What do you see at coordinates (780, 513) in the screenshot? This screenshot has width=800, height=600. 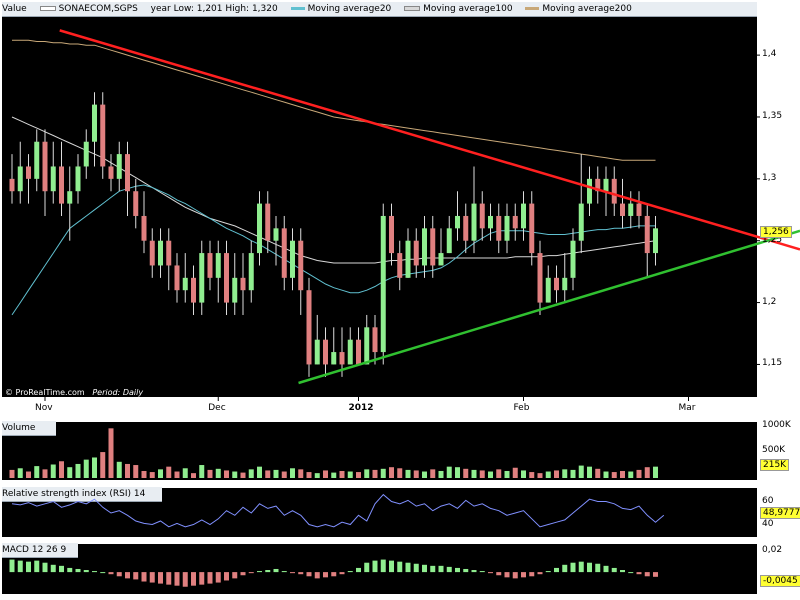 I see `rsi-last-tag: 48,9777` at bounding box center [780, 513].